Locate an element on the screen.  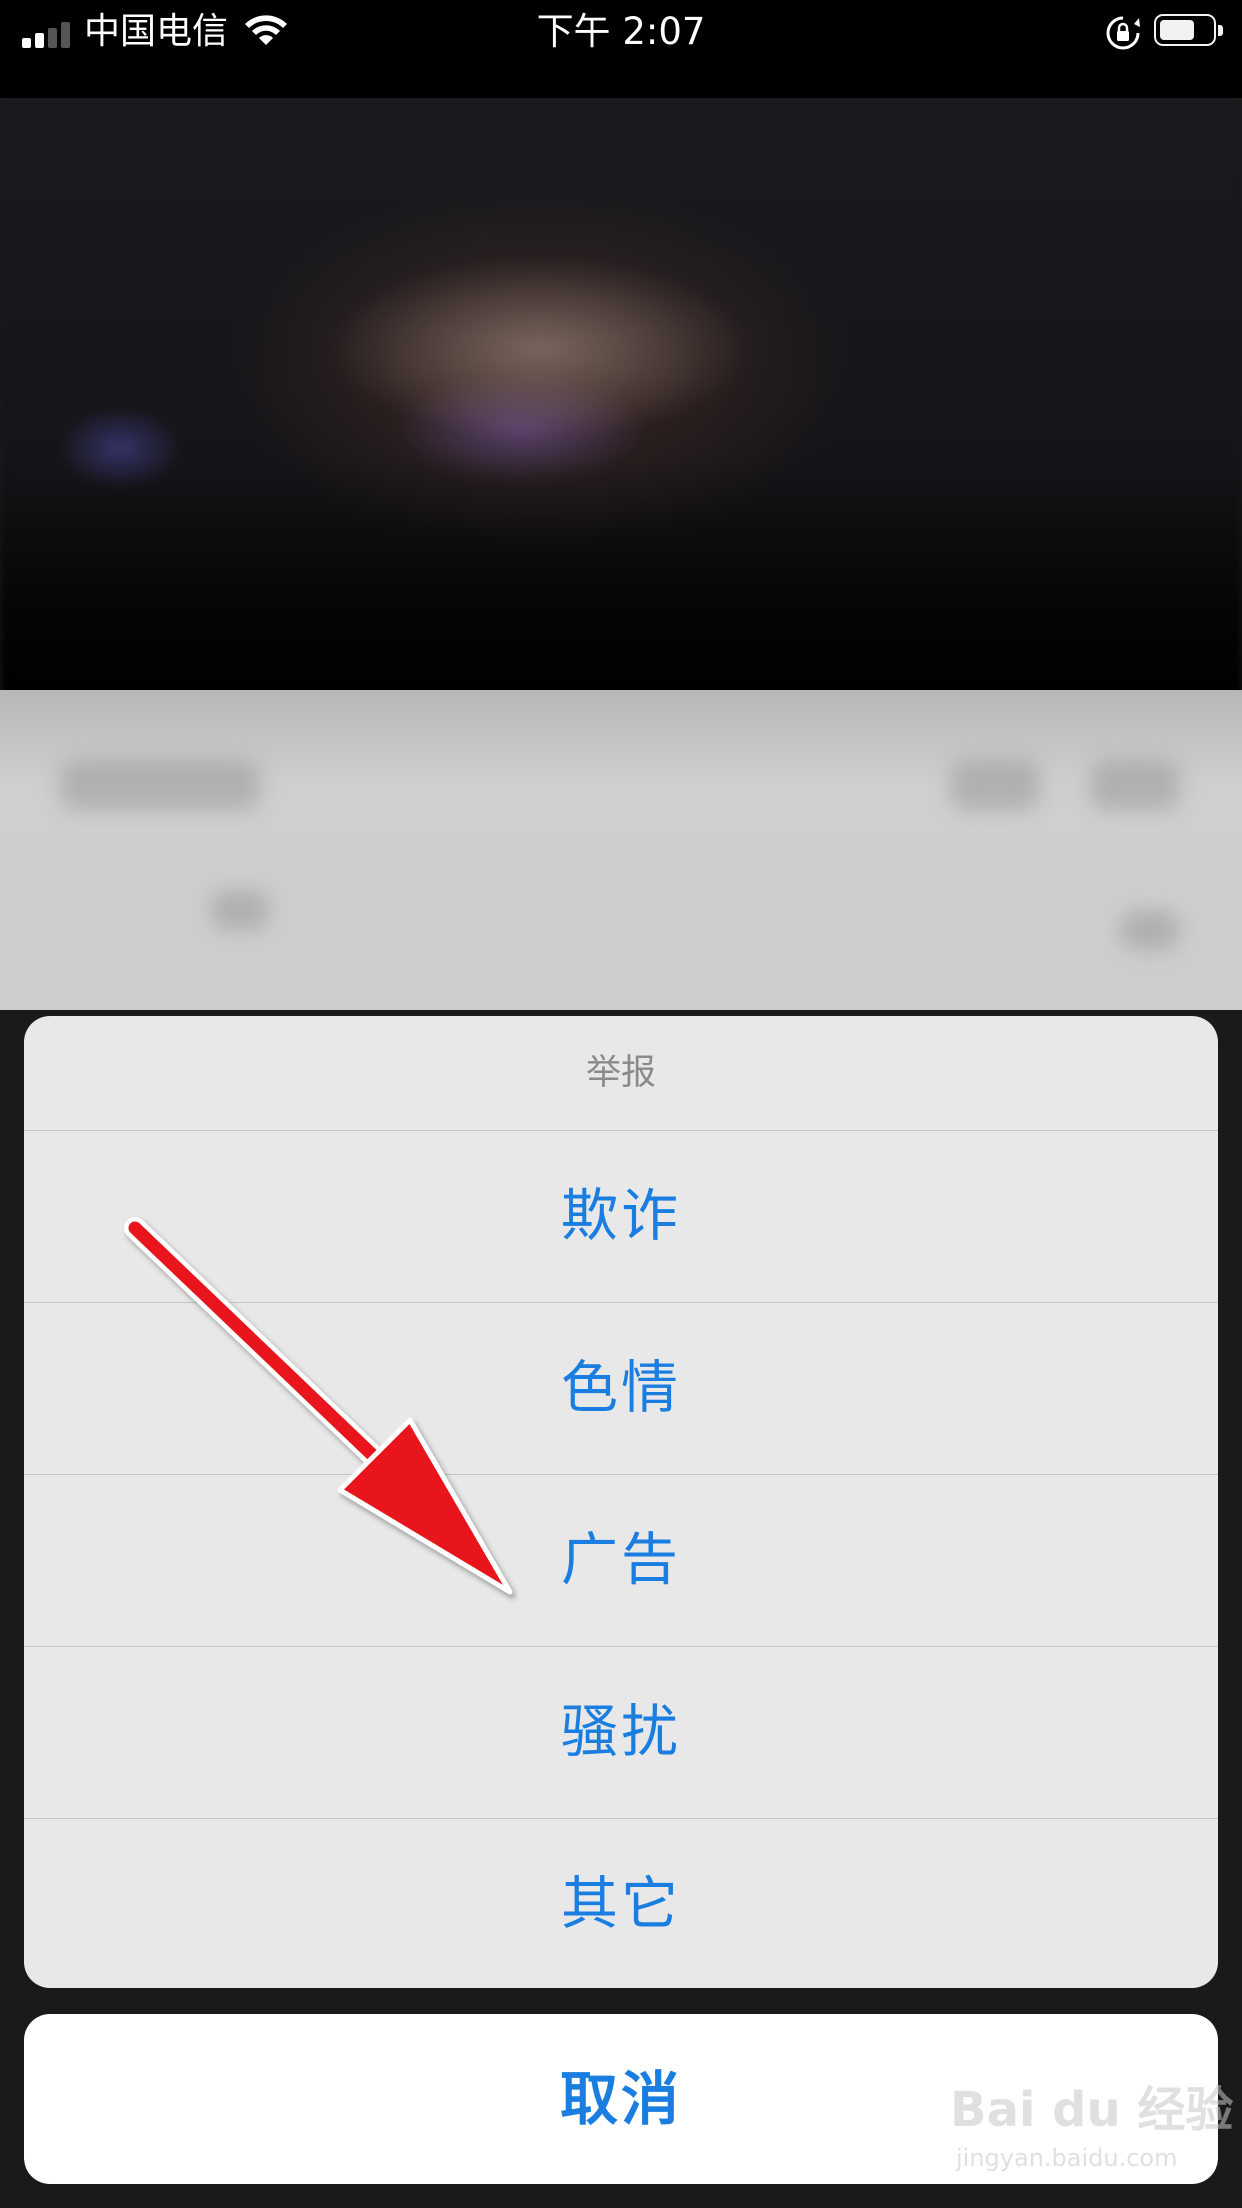
watermark-url: jingyan.baidu.com is located at coordinates (1067, 2158).